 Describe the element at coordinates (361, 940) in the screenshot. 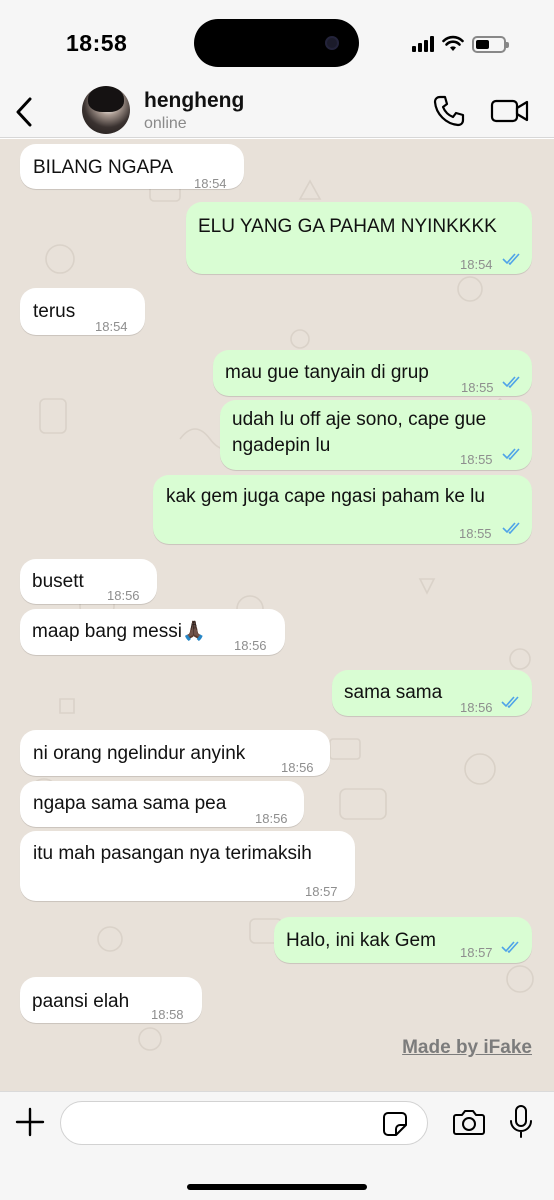

I see `message-text: Halo, ini kak Gem` at that location.